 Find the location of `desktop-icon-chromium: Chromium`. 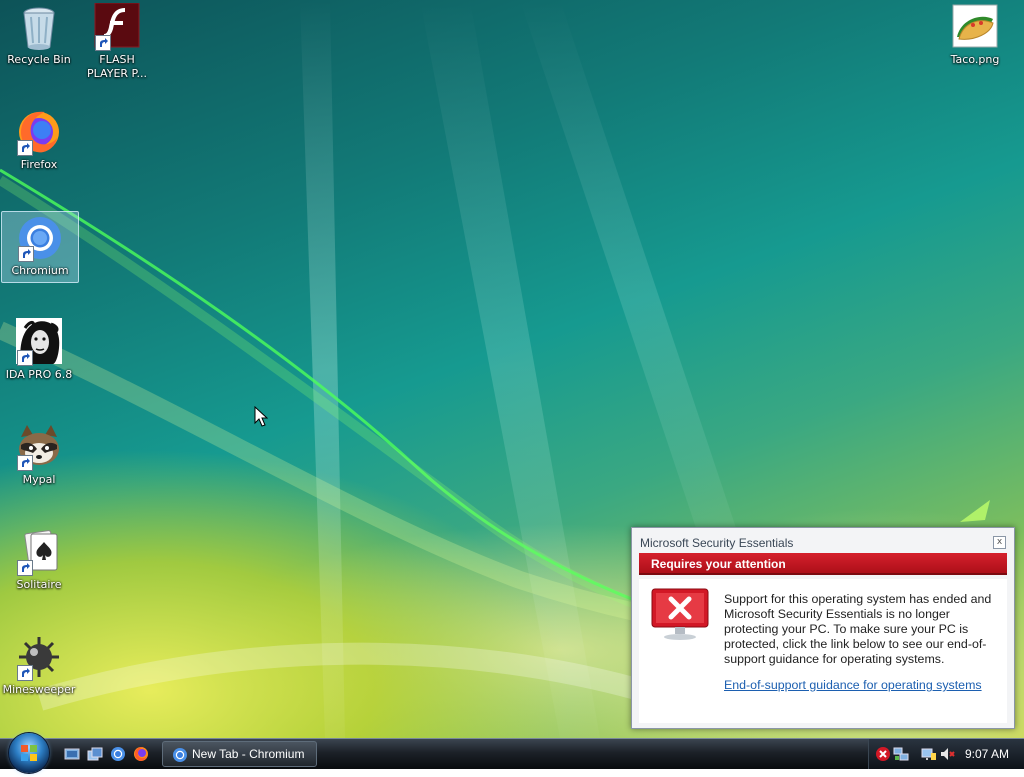

desktop-icon-chromium: Chromium is located at coordinates (40, 247).